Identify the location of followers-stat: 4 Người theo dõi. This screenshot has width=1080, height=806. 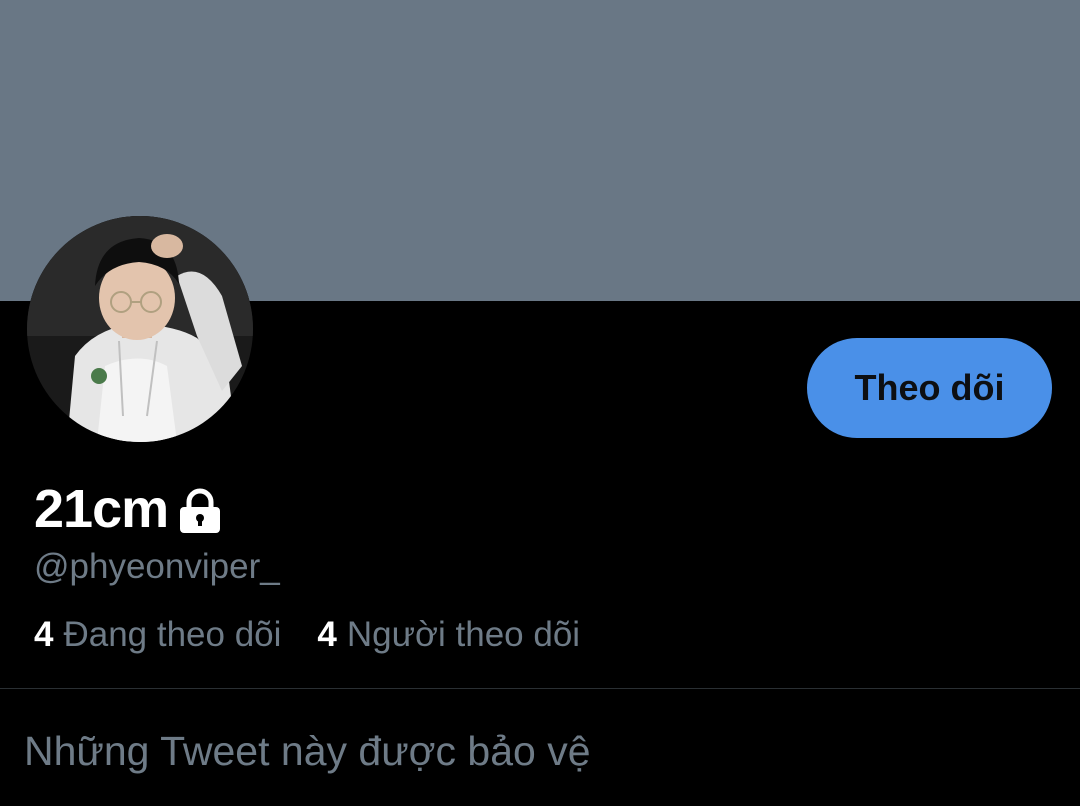
(448, 635).